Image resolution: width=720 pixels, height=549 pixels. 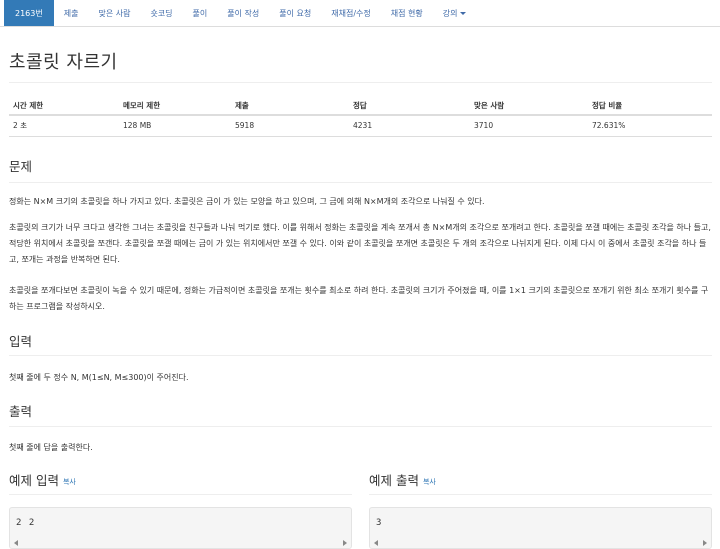 I want to click on time-limit-value: 2 초, so click(x=64, y=126).